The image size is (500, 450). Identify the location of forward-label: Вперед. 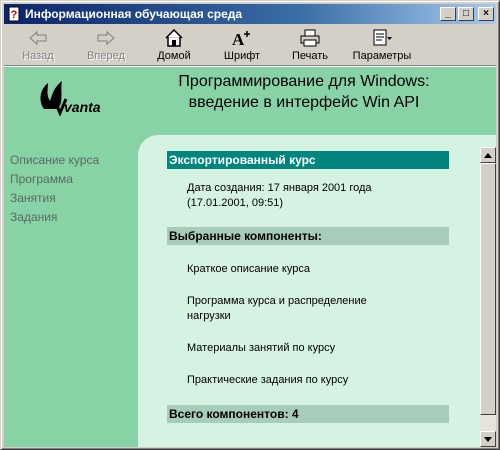
(106, 56).